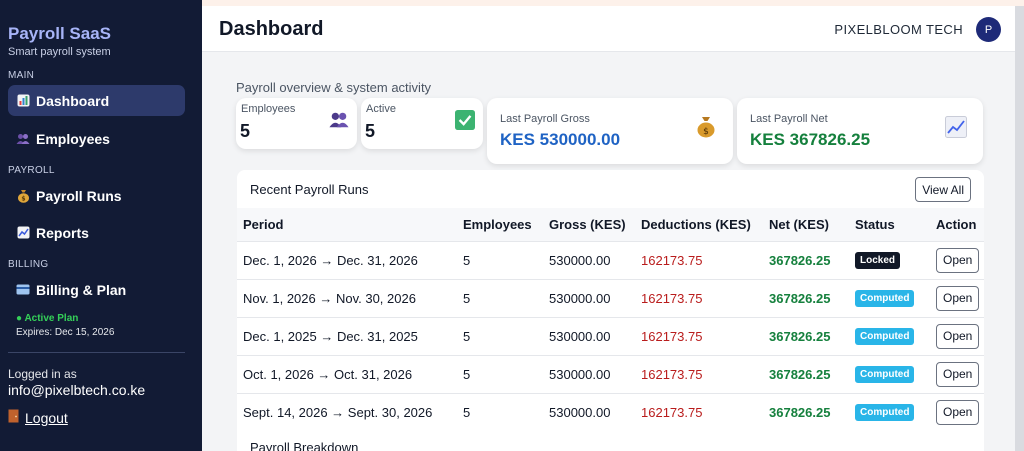 The height and width of the screenshot is (451, 1024). Describe the element at coordinates (381, 109) in the screenshot. I see `active-stat-label: Active` at that location.